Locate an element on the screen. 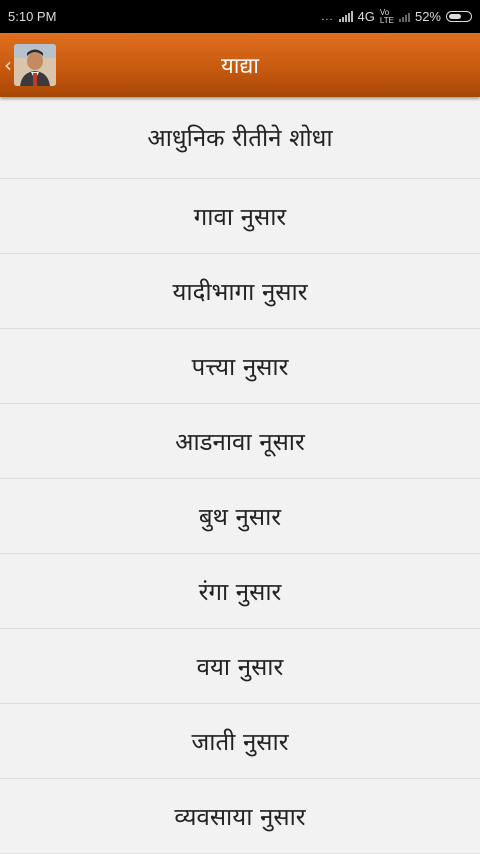  volte-icon: Vo LTE is located at coordinates (386, 16).